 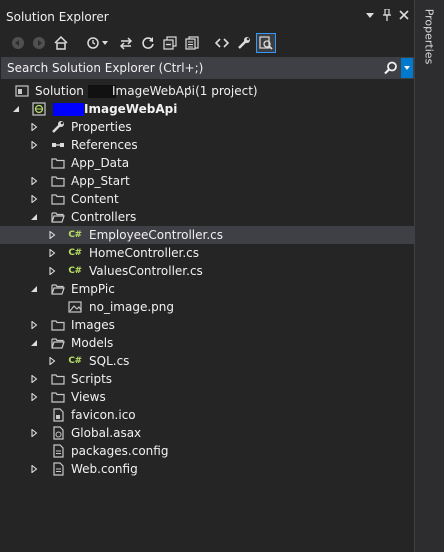 What do you see at coordinates (105, 43) in the screenshot?
I see `chevron-down-icon` at bounding box center [105, 43].